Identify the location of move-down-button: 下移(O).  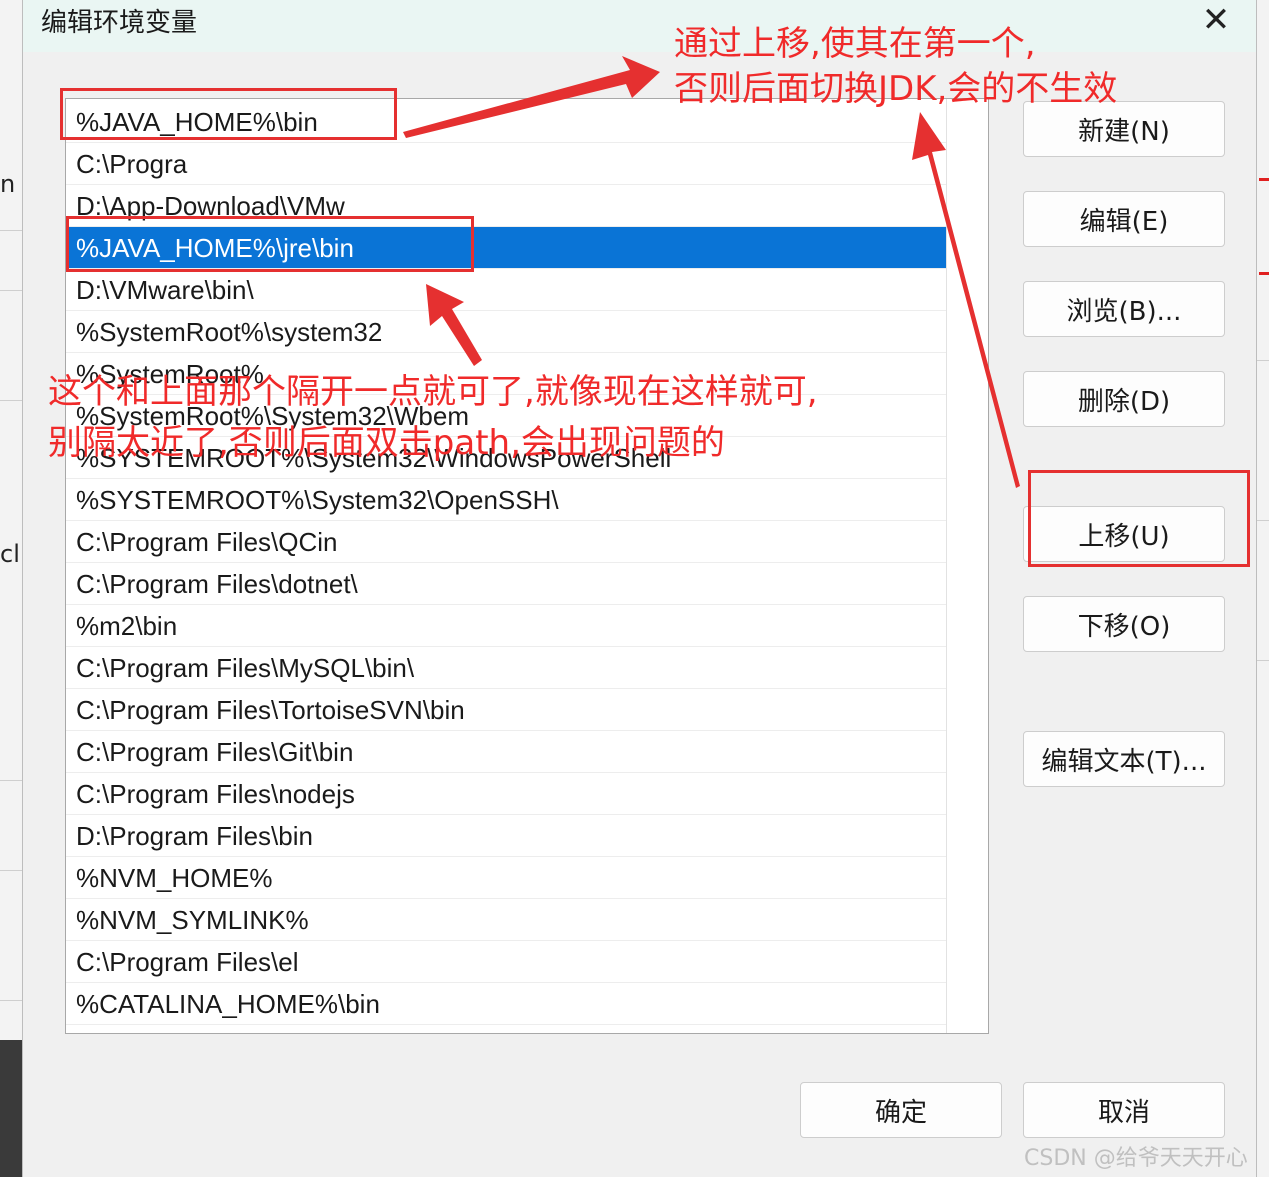
(1124, 624).